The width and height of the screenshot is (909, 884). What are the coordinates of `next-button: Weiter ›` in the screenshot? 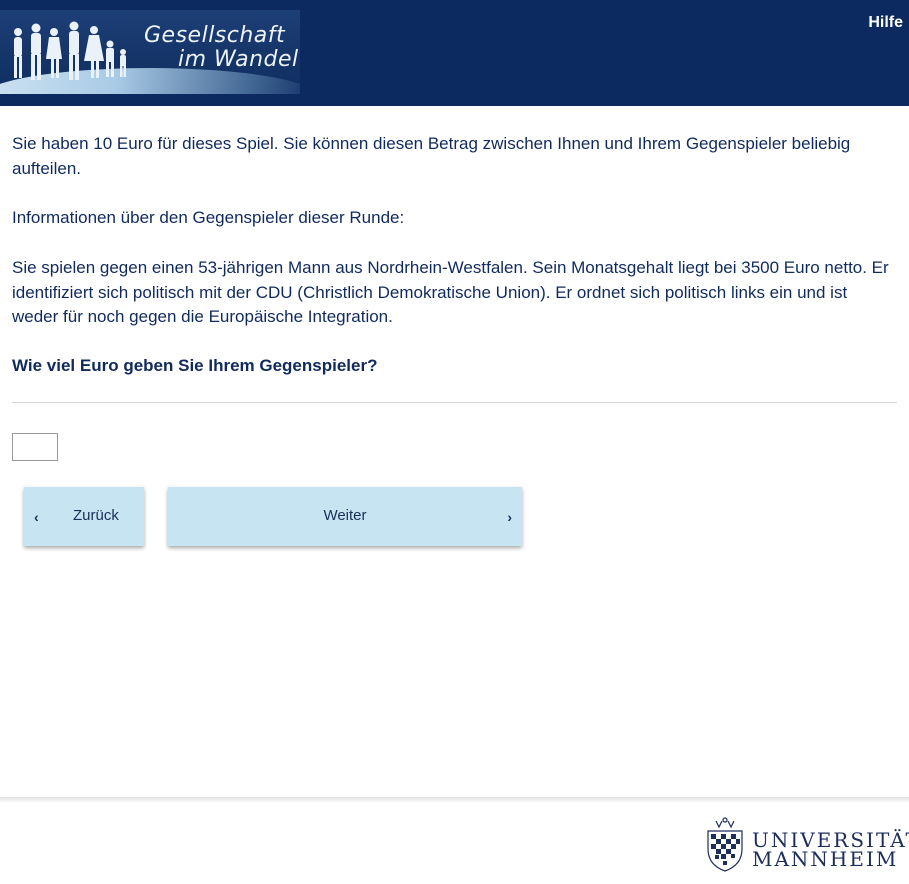 It's located at (345, 516).